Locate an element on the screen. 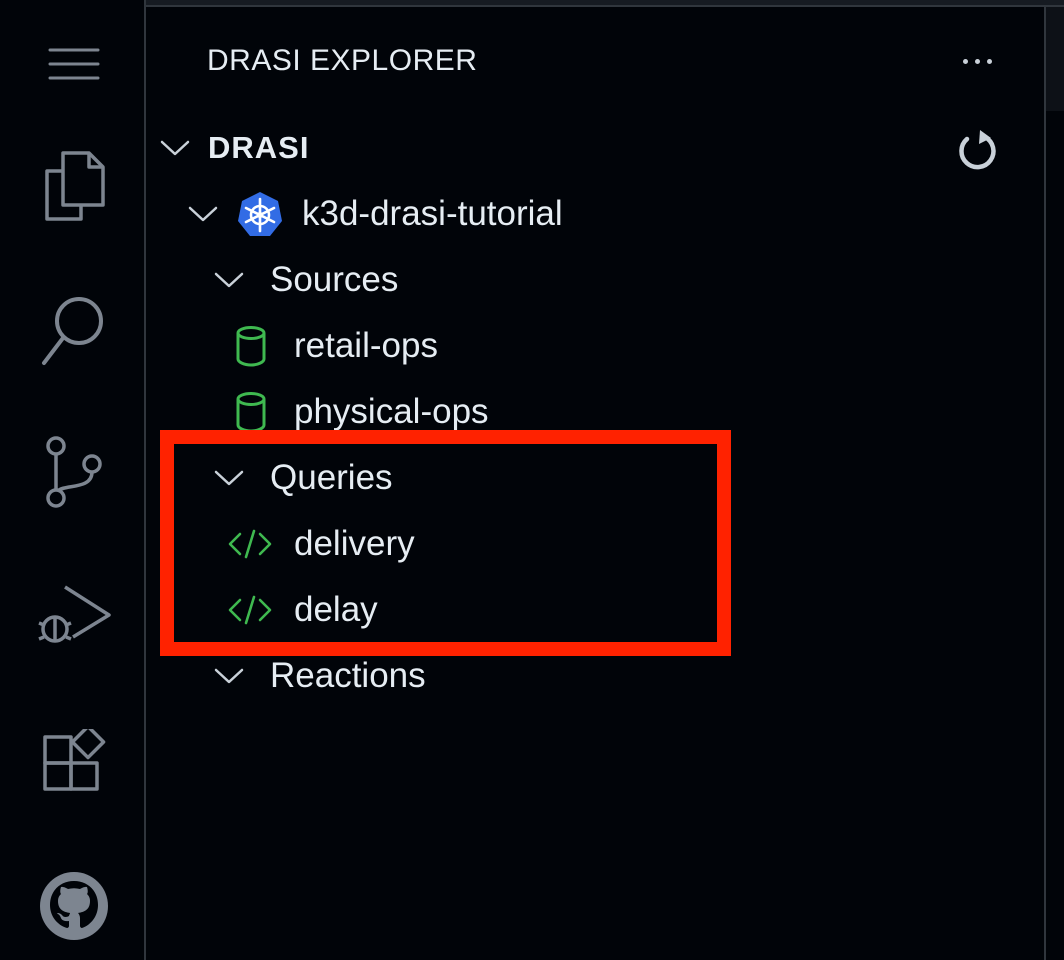 This screenshot has height=960, width=1064. tree-item-sources: Sources is located at coordinates (305, 280).